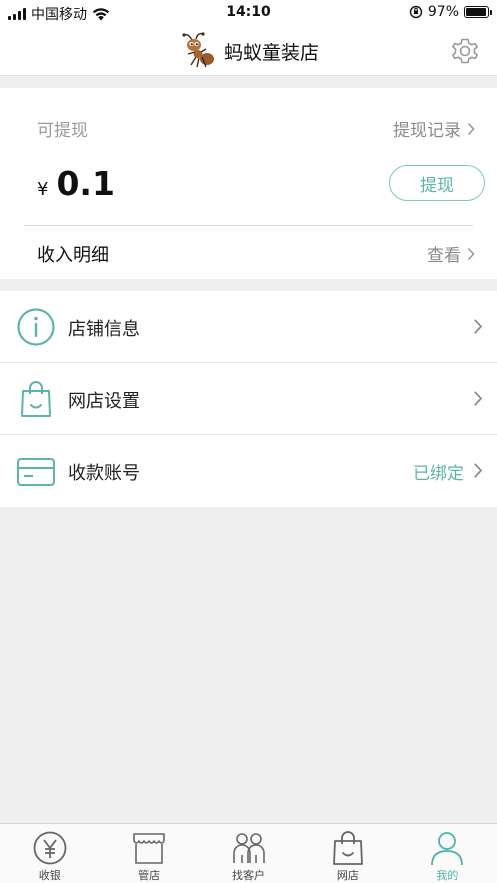 The height and width of the screenshot is (883, 497). Describe the element at coordinates (49, 875) in the screenshot. I see `tab-label: 收银` at that location.